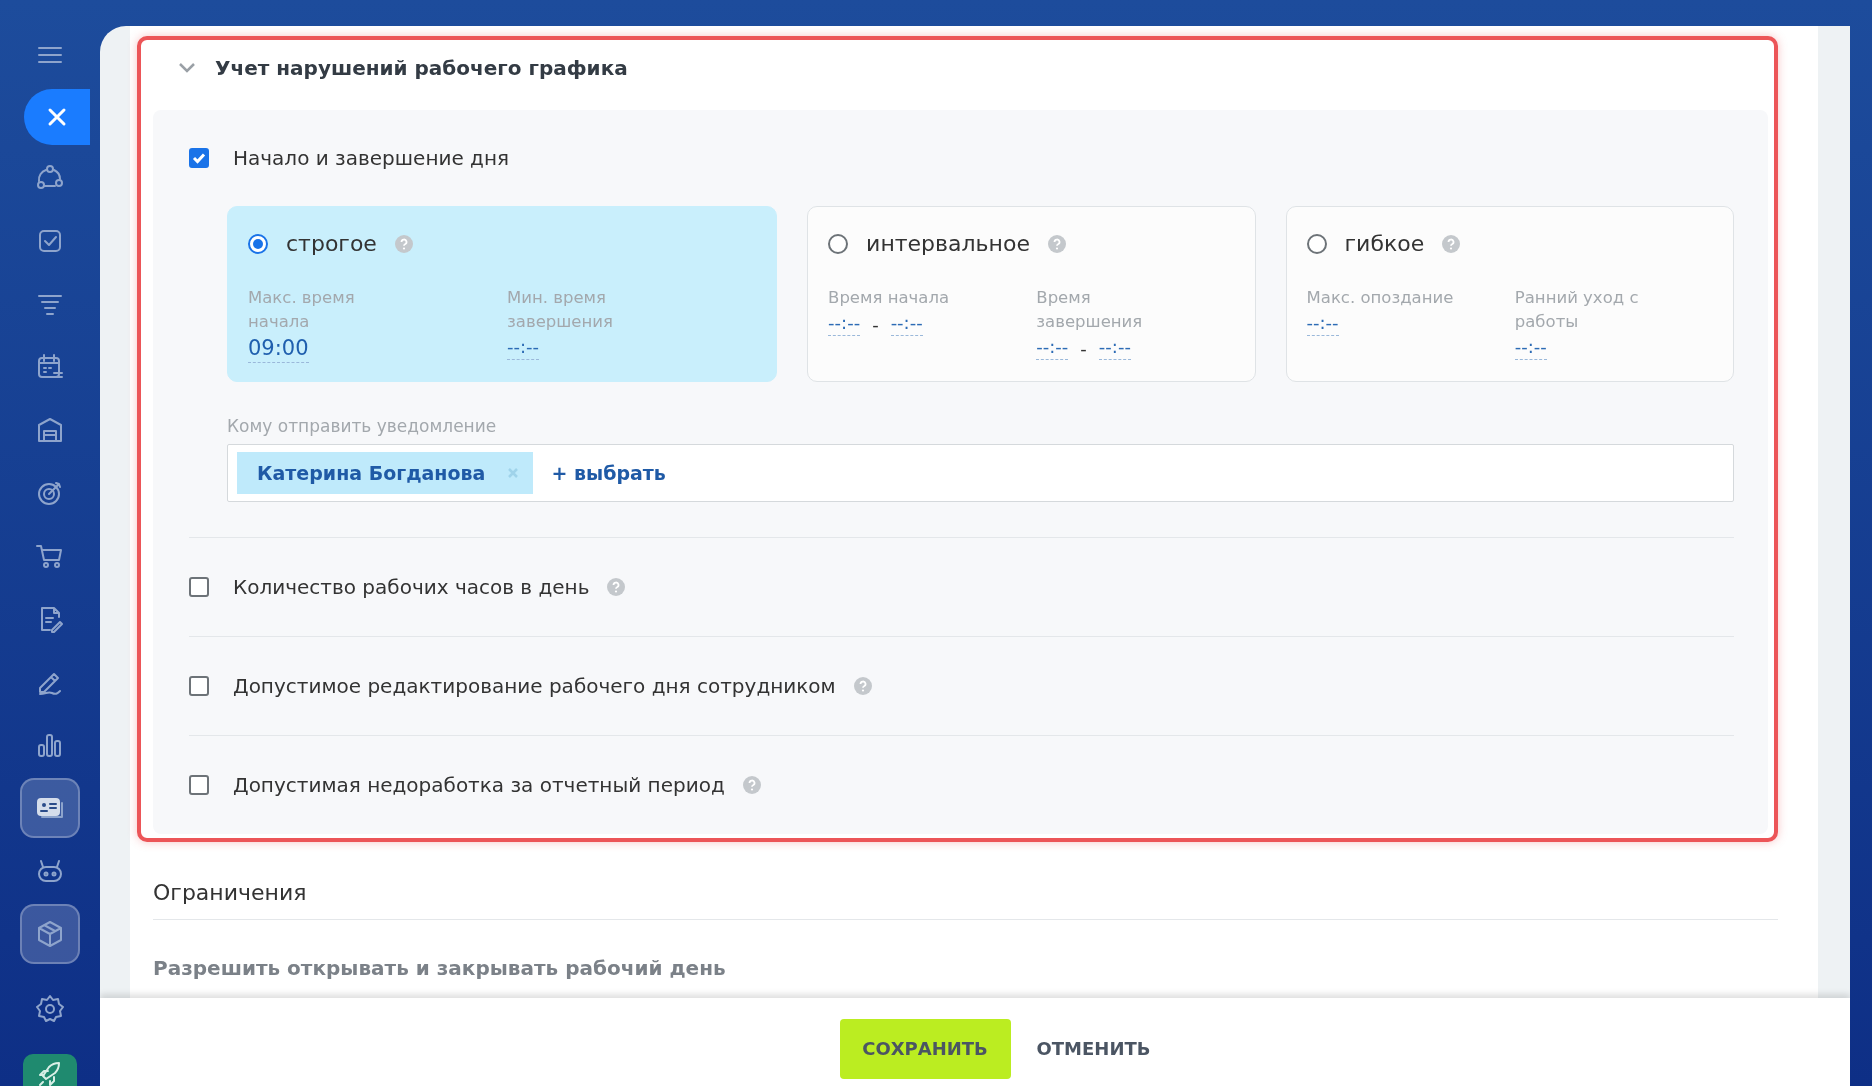 The height and width of the screenshot is (1086, 1872). Describe the element at coordinates (278, 349) in the screenshot. I see `time-field: 09:00` at that location.